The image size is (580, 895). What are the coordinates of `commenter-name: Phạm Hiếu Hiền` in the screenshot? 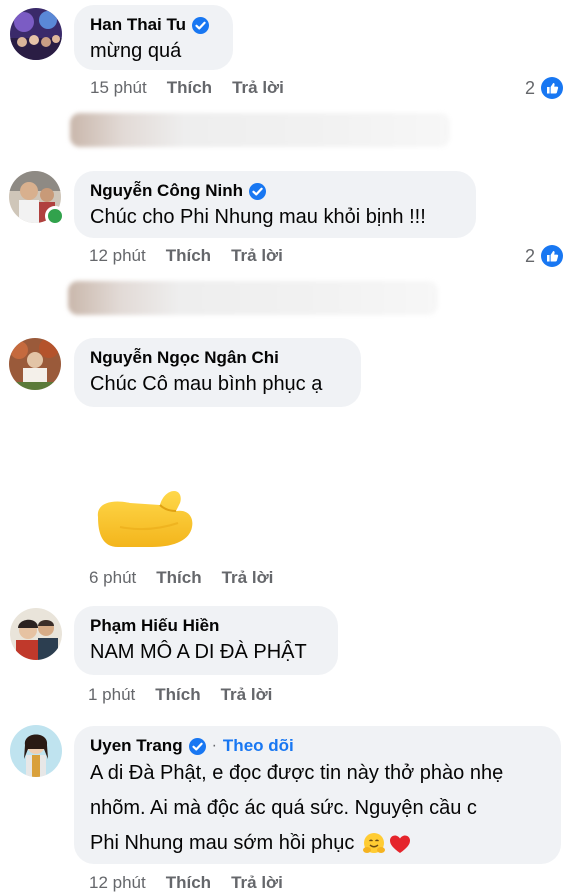 It's located at (154, 626).